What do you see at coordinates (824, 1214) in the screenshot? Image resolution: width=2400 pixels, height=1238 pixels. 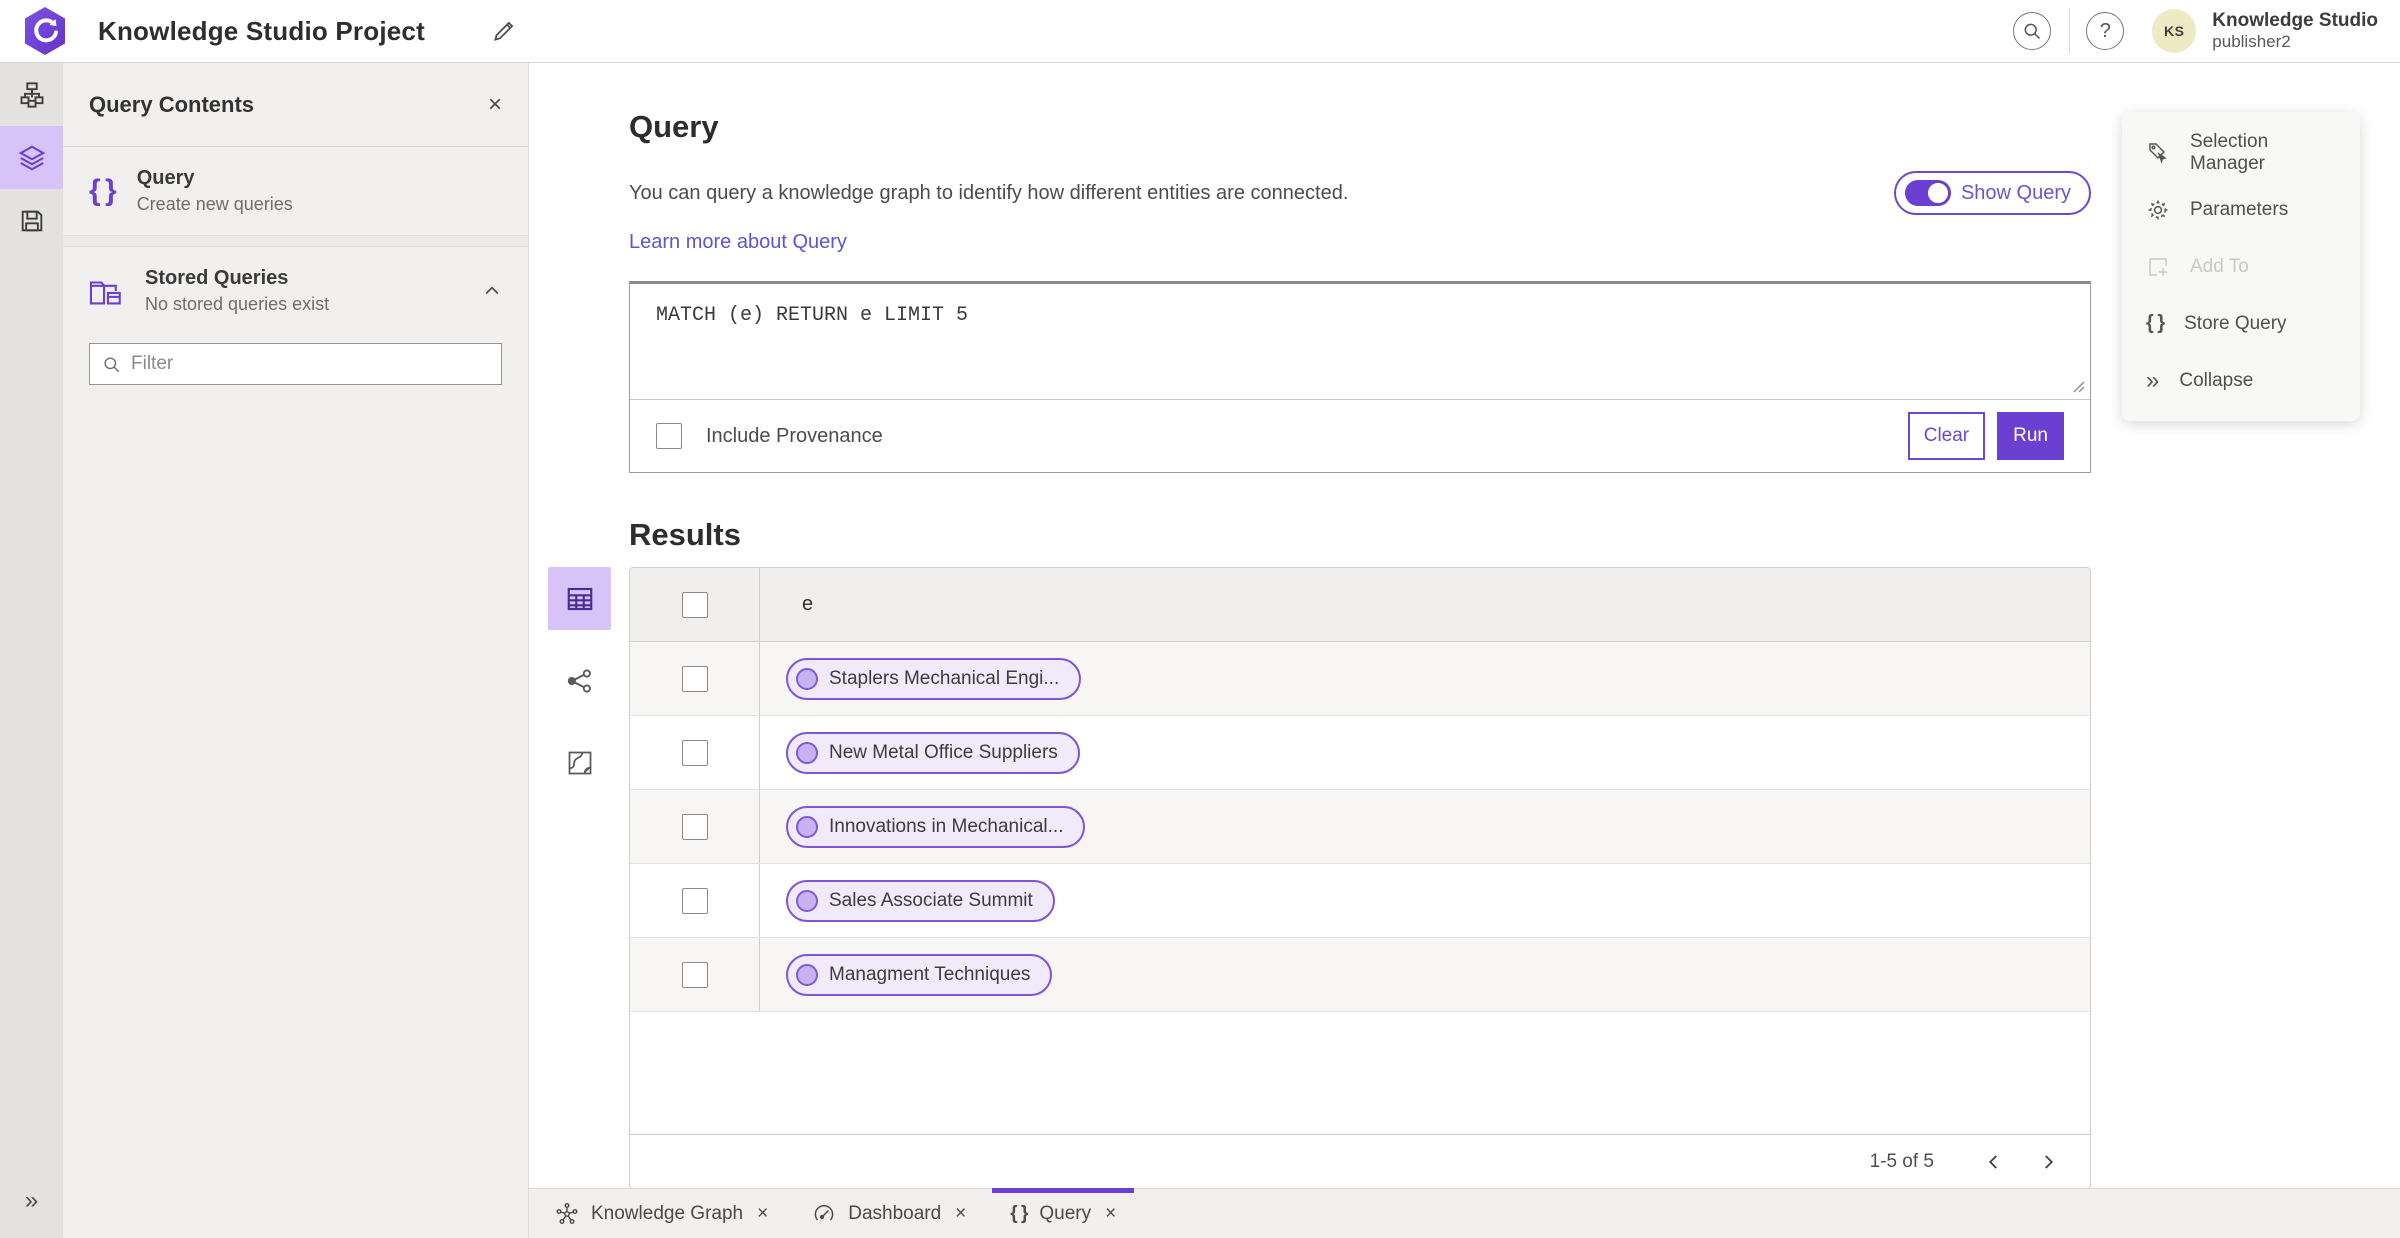 I see `dashboard-gauge-icon` at bounding box center [824, 1214].